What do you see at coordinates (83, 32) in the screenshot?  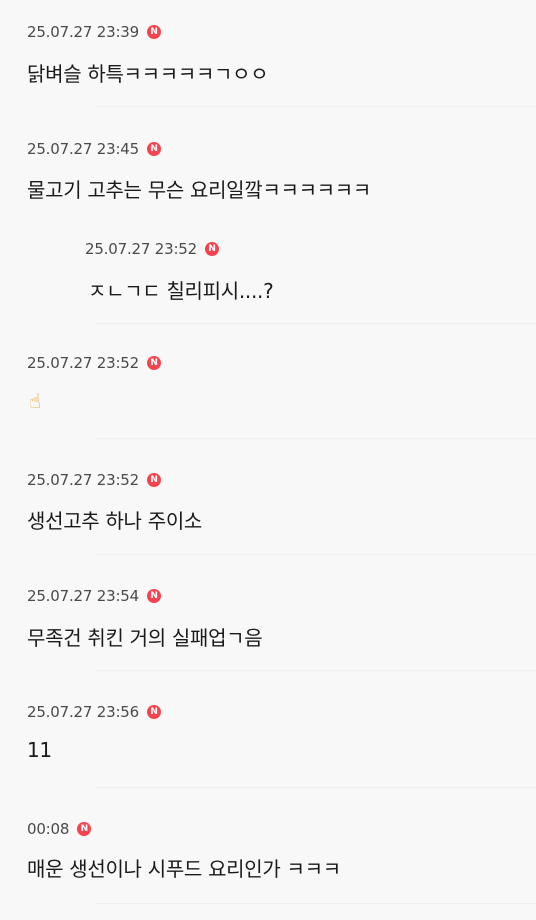 I see `comment-timestamp: 25.07.27 23:39` at bounding box center [83, 32].